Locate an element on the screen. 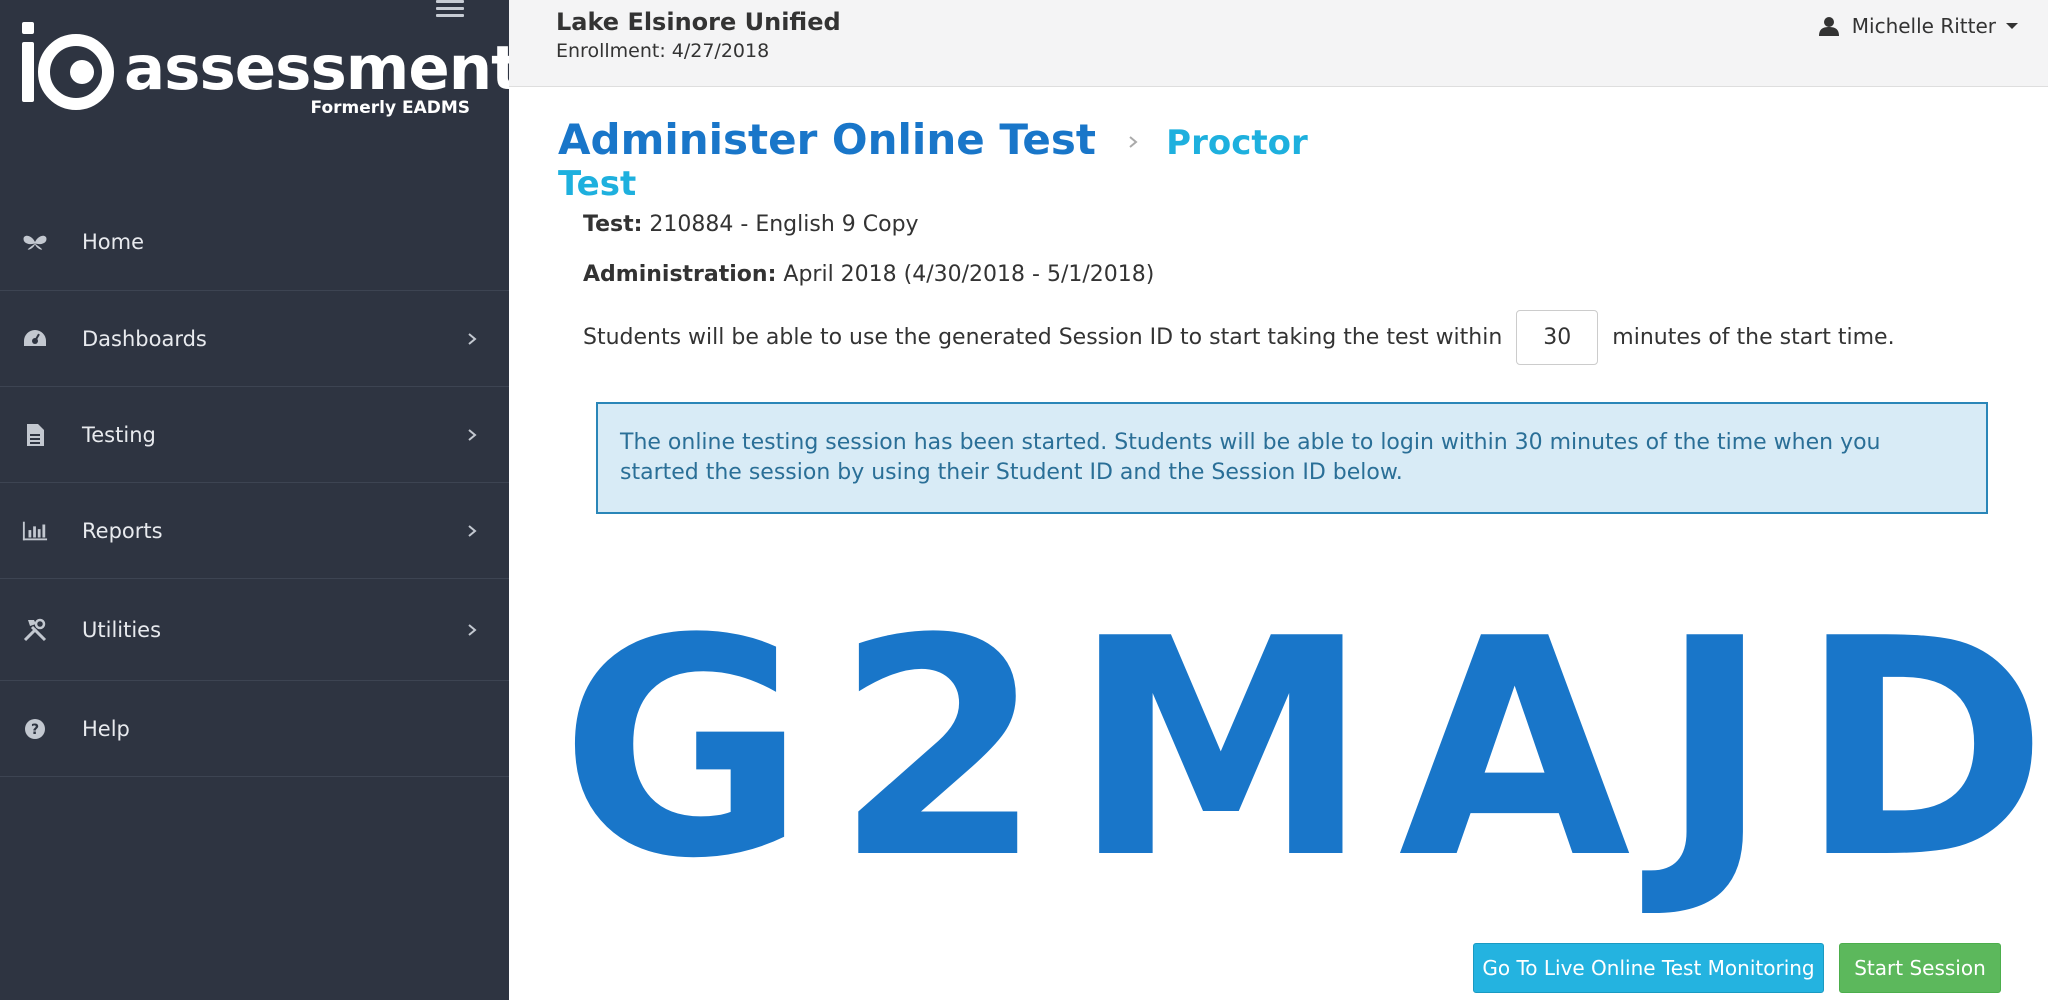 This screenshot has height=1000, width=2048. live-monitoring-button: Go To Live Online Test Monitoring is located at coordinates (1648, 968).